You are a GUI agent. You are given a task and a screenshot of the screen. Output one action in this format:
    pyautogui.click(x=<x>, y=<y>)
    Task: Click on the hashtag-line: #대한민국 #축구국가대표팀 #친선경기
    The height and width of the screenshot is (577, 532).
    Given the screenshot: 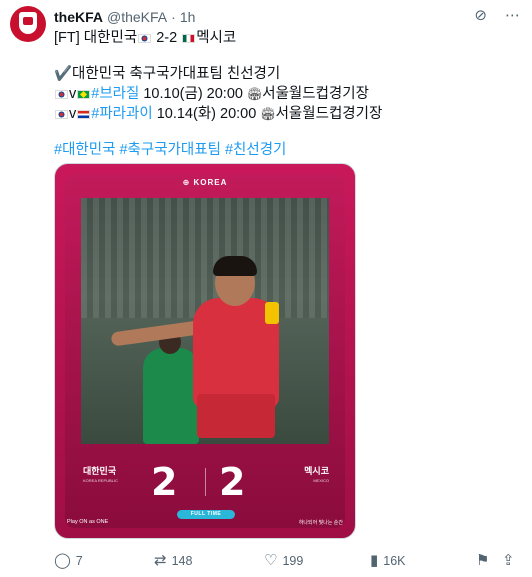 What is the action you would take?
    pyautogui.click(x=284, y=150)
    